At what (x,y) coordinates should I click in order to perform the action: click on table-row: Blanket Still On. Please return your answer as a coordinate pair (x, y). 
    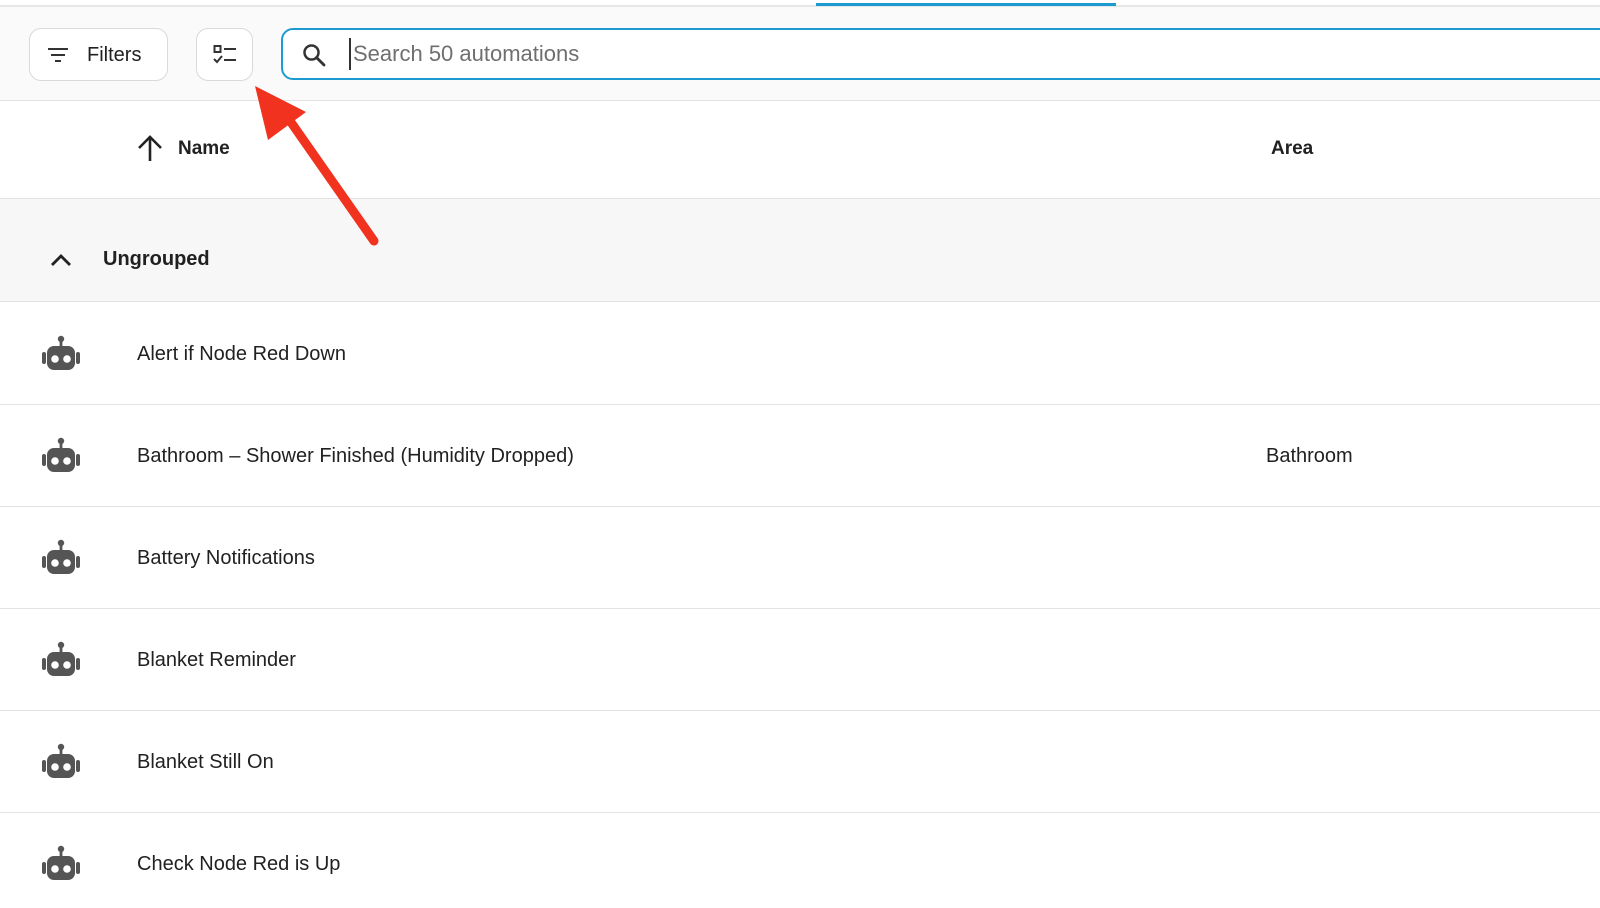
    Looking at the image, I should click on (800, 762).